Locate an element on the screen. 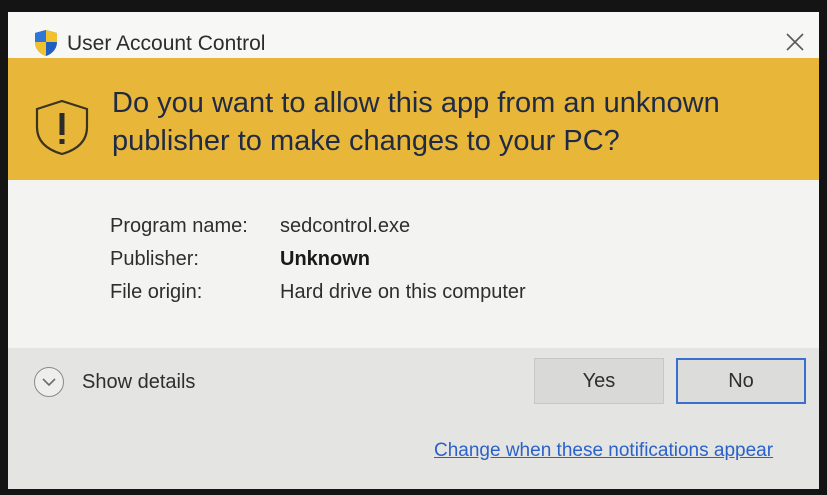 Image resolution: width=827 pixels, height=495 pixels. program-name-value: sedcontrol.exe is located at coordinates (345, 226).